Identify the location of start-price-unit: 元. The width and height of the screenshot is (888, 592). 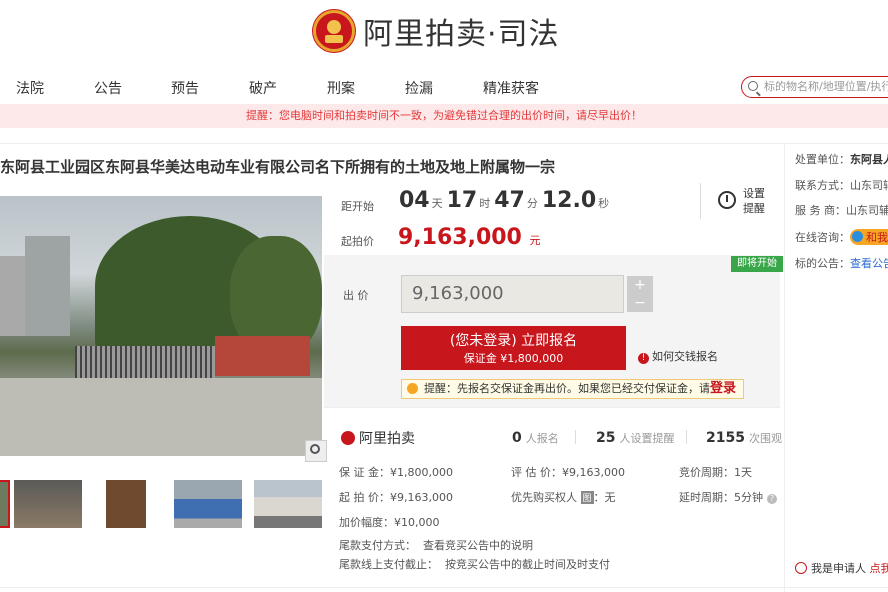
(535, 240).